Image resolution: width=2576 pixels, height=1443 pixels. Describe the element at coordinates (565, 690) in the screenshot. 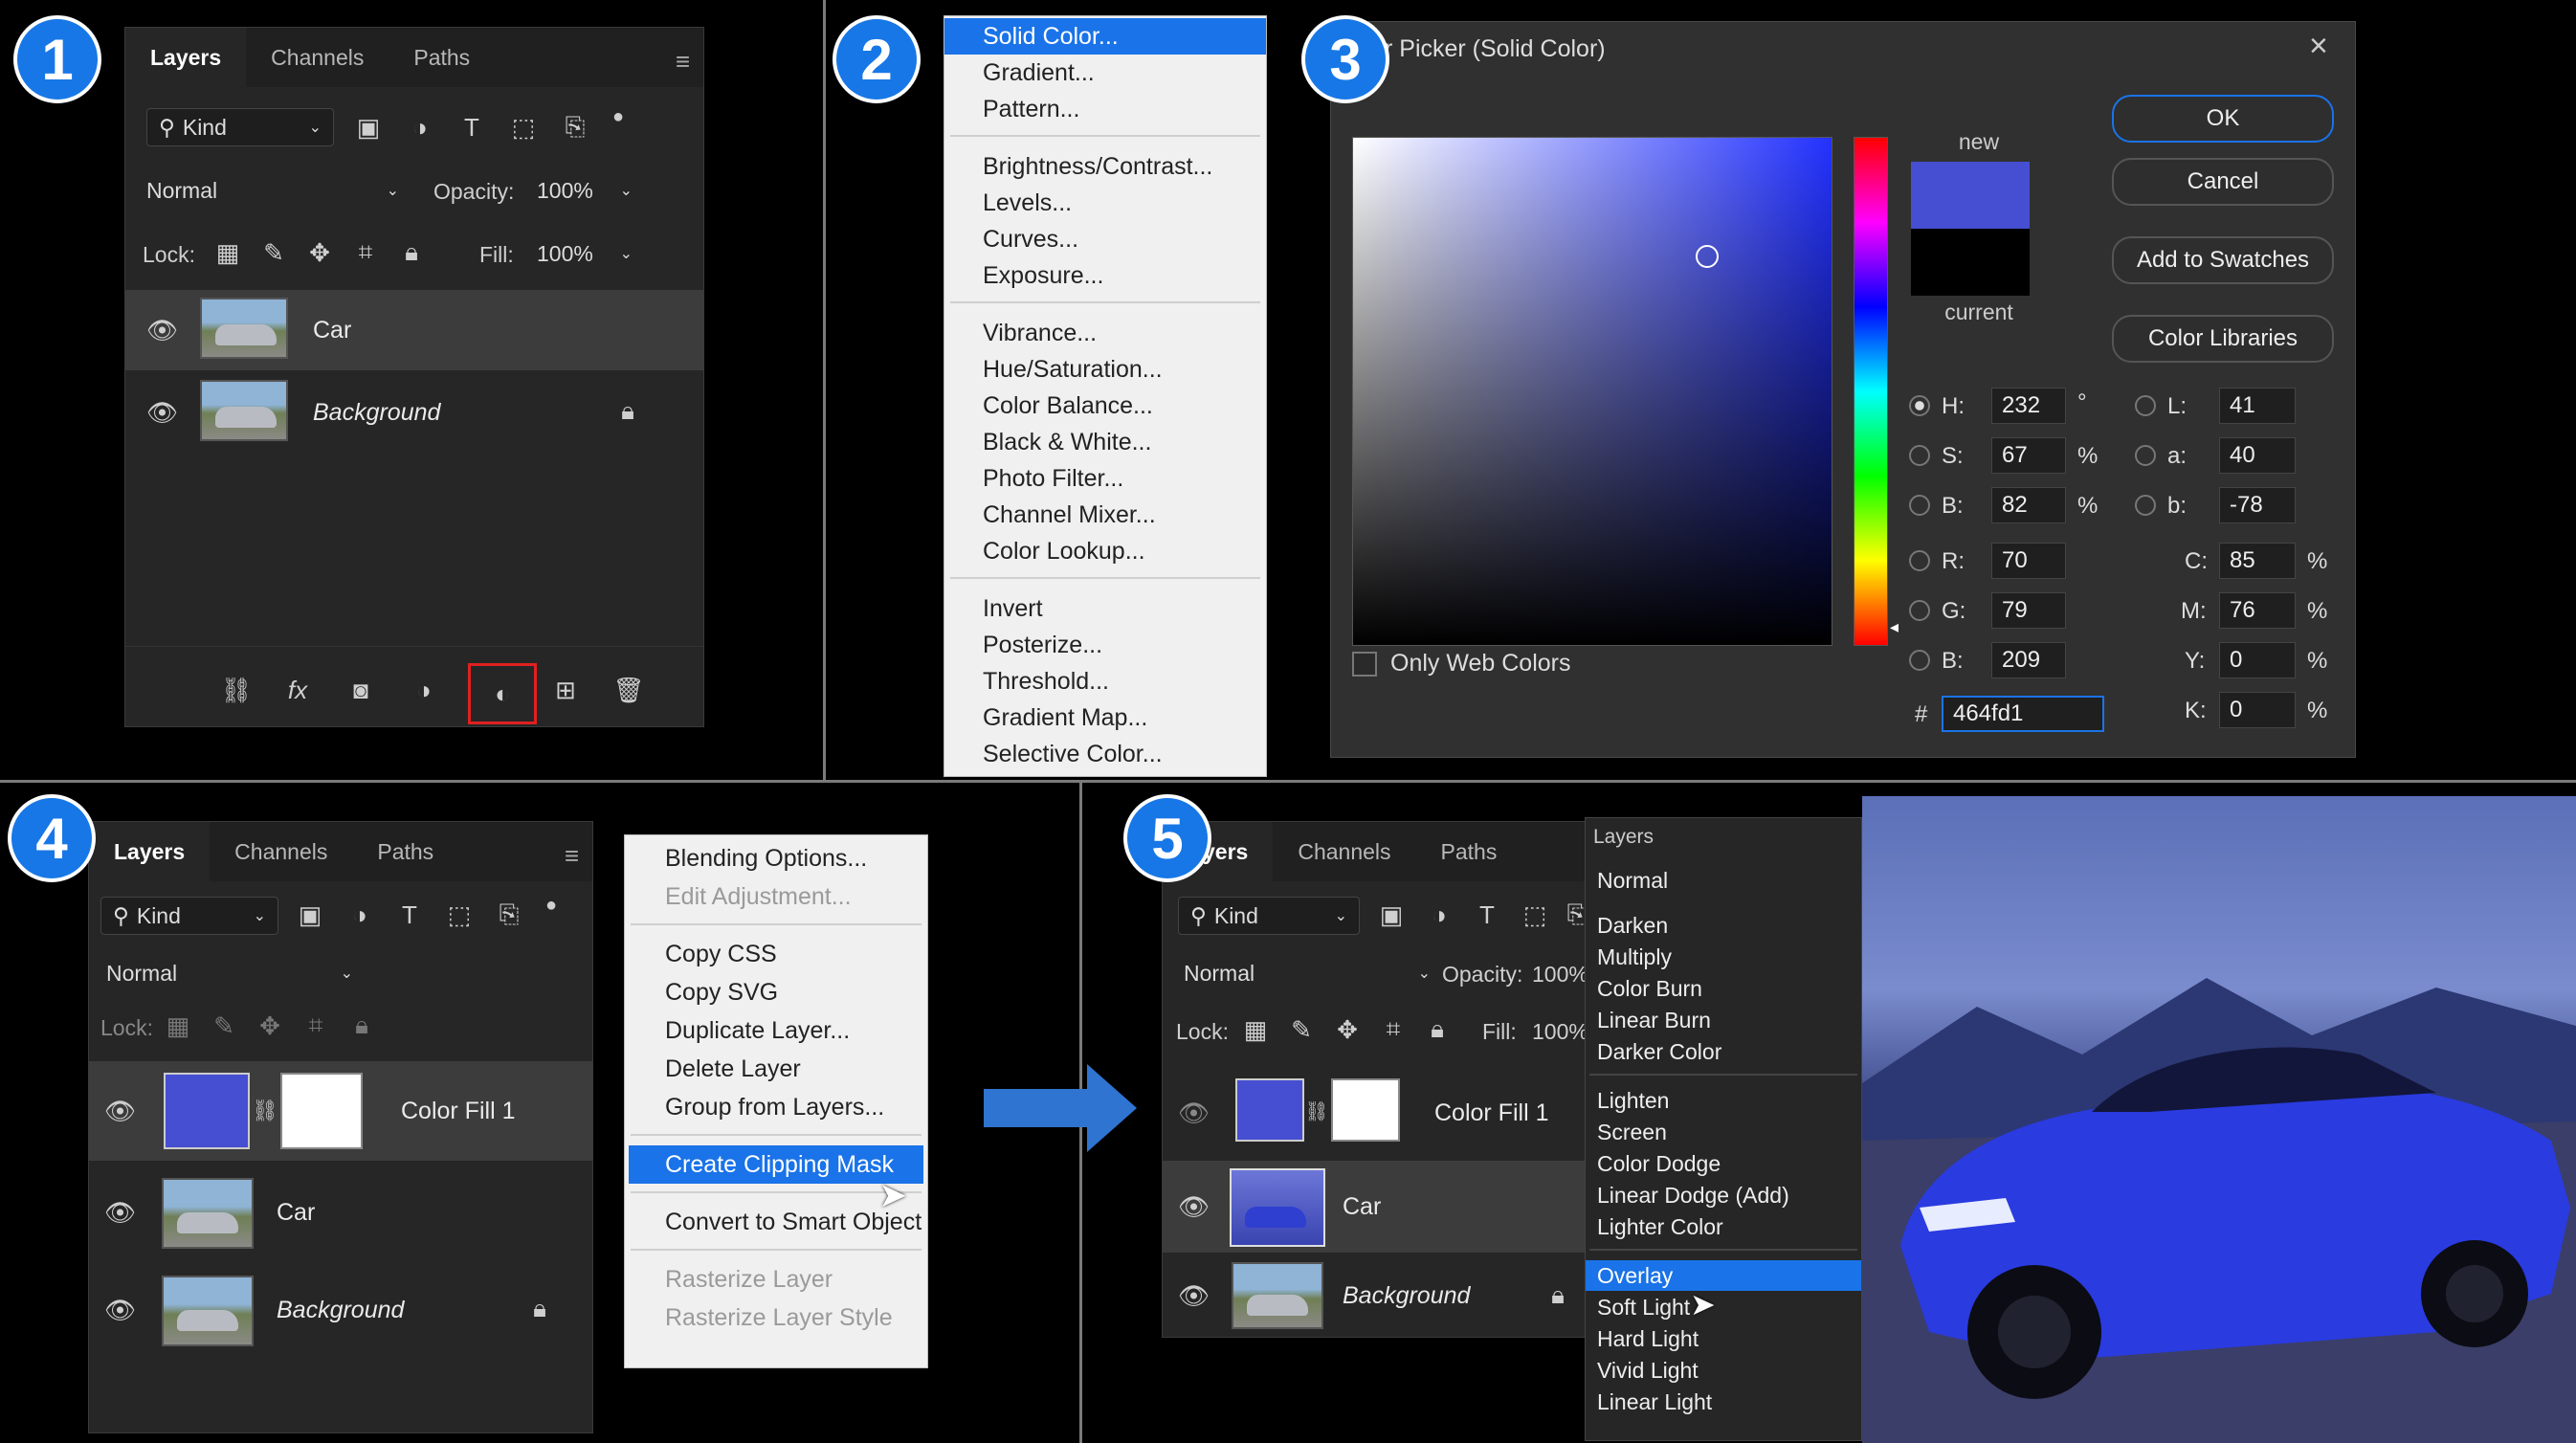

I see `new-layer-icon: ⊞` at that location.